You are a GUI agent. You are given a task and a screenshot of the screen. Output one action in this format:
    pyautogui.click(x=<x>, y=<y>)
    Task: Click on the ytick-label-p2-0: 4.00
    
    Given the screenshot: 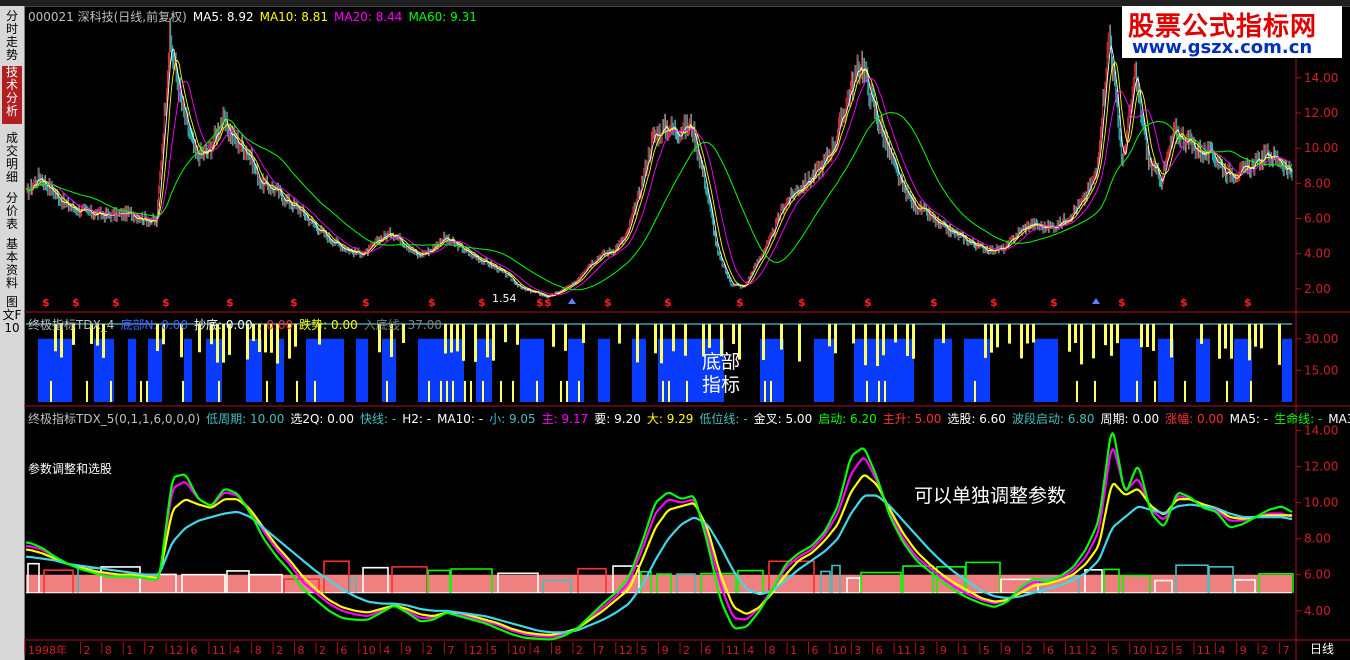 What is the action you would take?
    pyautogui.click(x=1317, y=611)
    